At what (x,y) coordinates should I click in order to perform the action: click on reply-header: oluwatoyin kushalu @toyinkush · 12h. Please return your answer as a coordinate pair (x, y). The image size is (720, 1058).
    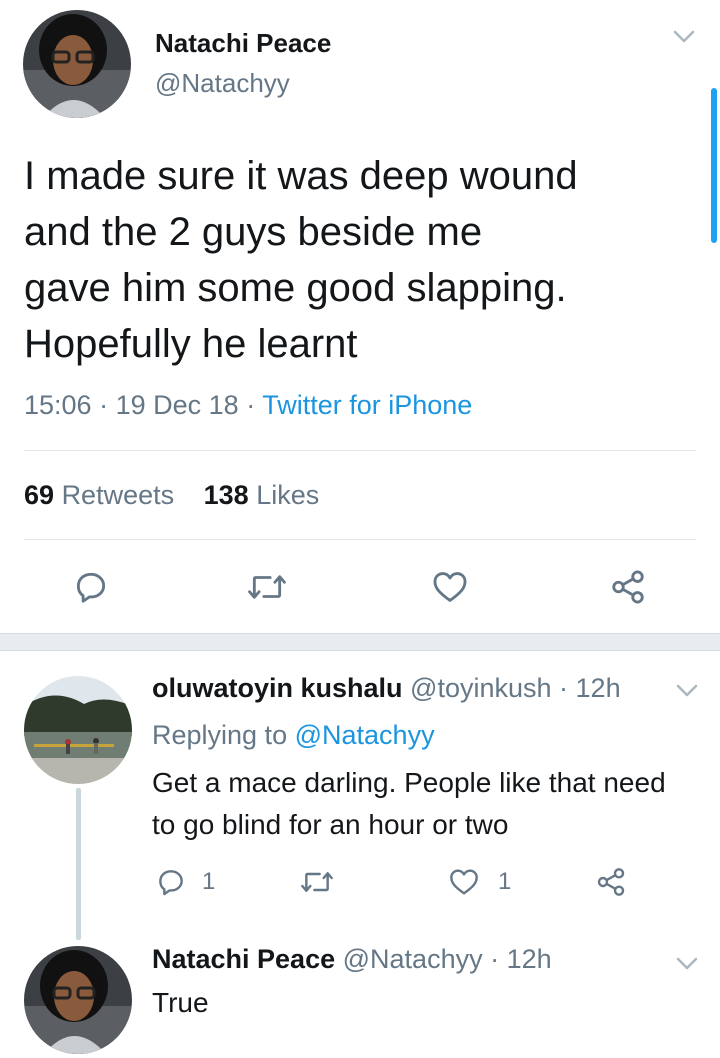
    Looking at the image, I should click on (386, 688).